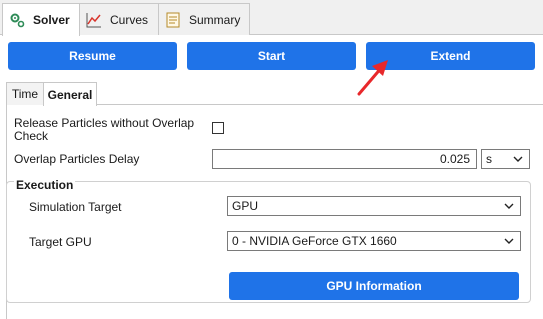 This screenshot has height=319, width=543. I want to click on delay-unit-select: s, so click(505, 159).